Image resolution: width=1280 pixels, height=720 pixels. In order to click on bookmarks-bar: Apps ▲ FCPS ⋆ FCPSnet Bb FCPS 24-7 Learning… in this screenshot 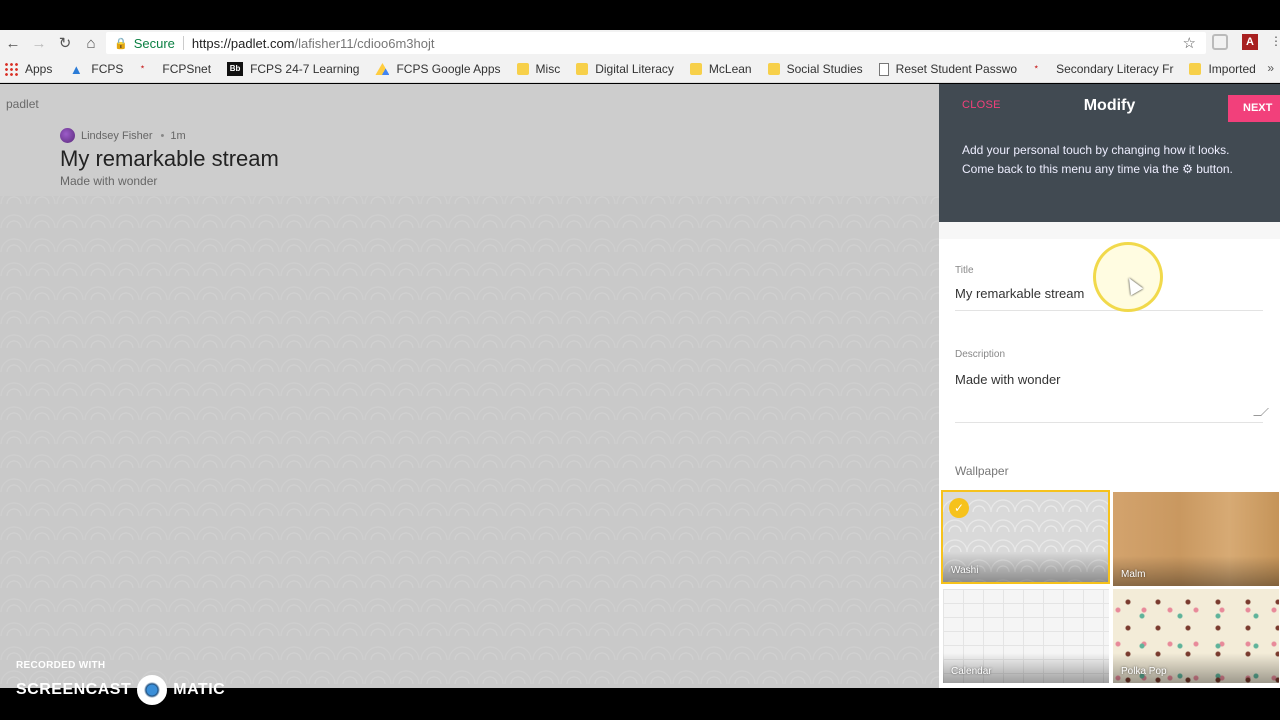, I will do `click(640, 69)`.